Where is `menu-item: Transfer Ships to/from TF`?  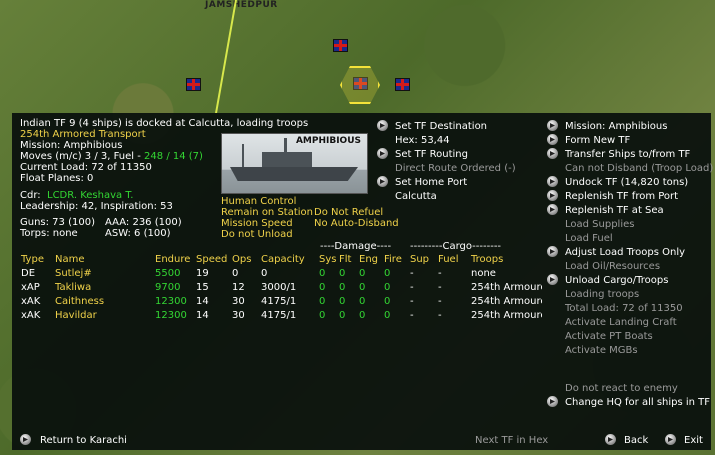 menu-item: Transfer Ships to/from TF is located at coordinates (627, 155).